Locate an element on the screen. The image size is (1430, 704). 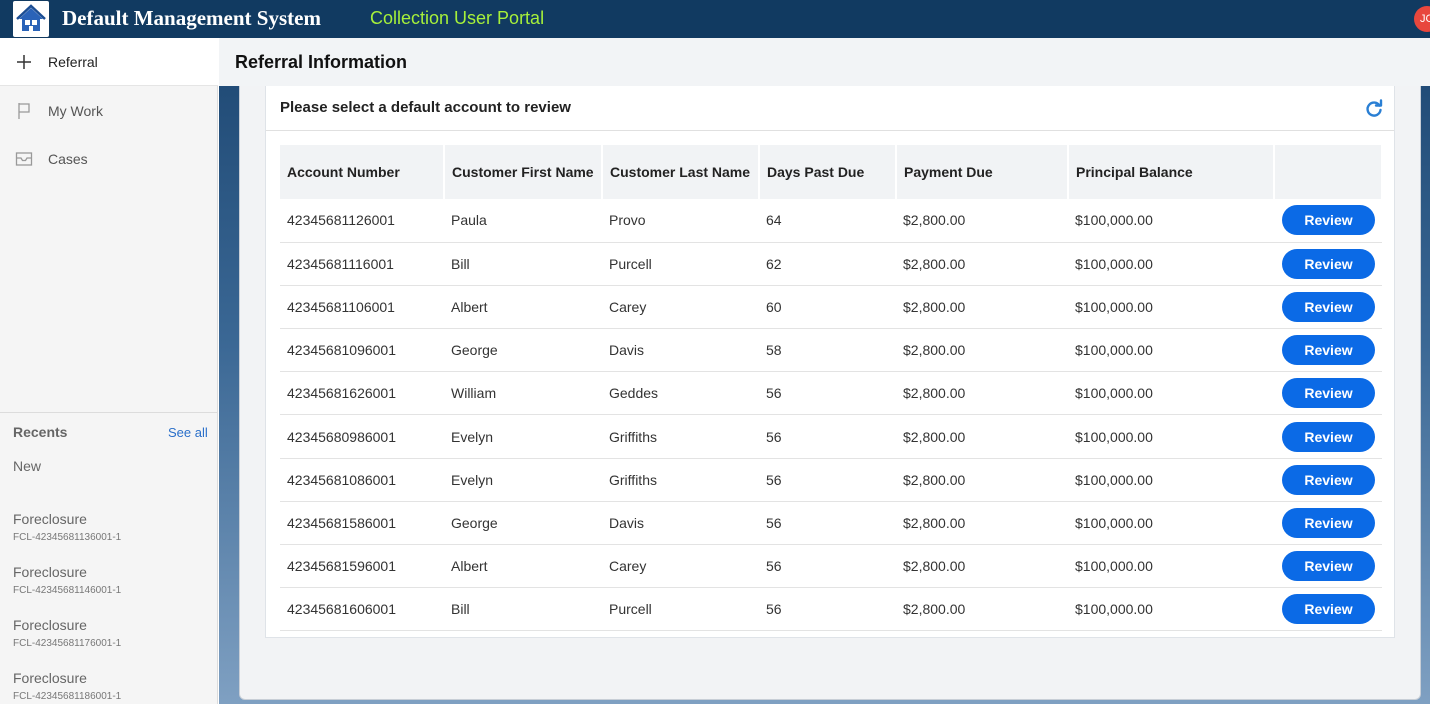
divider is located at coordinates (109, 412).